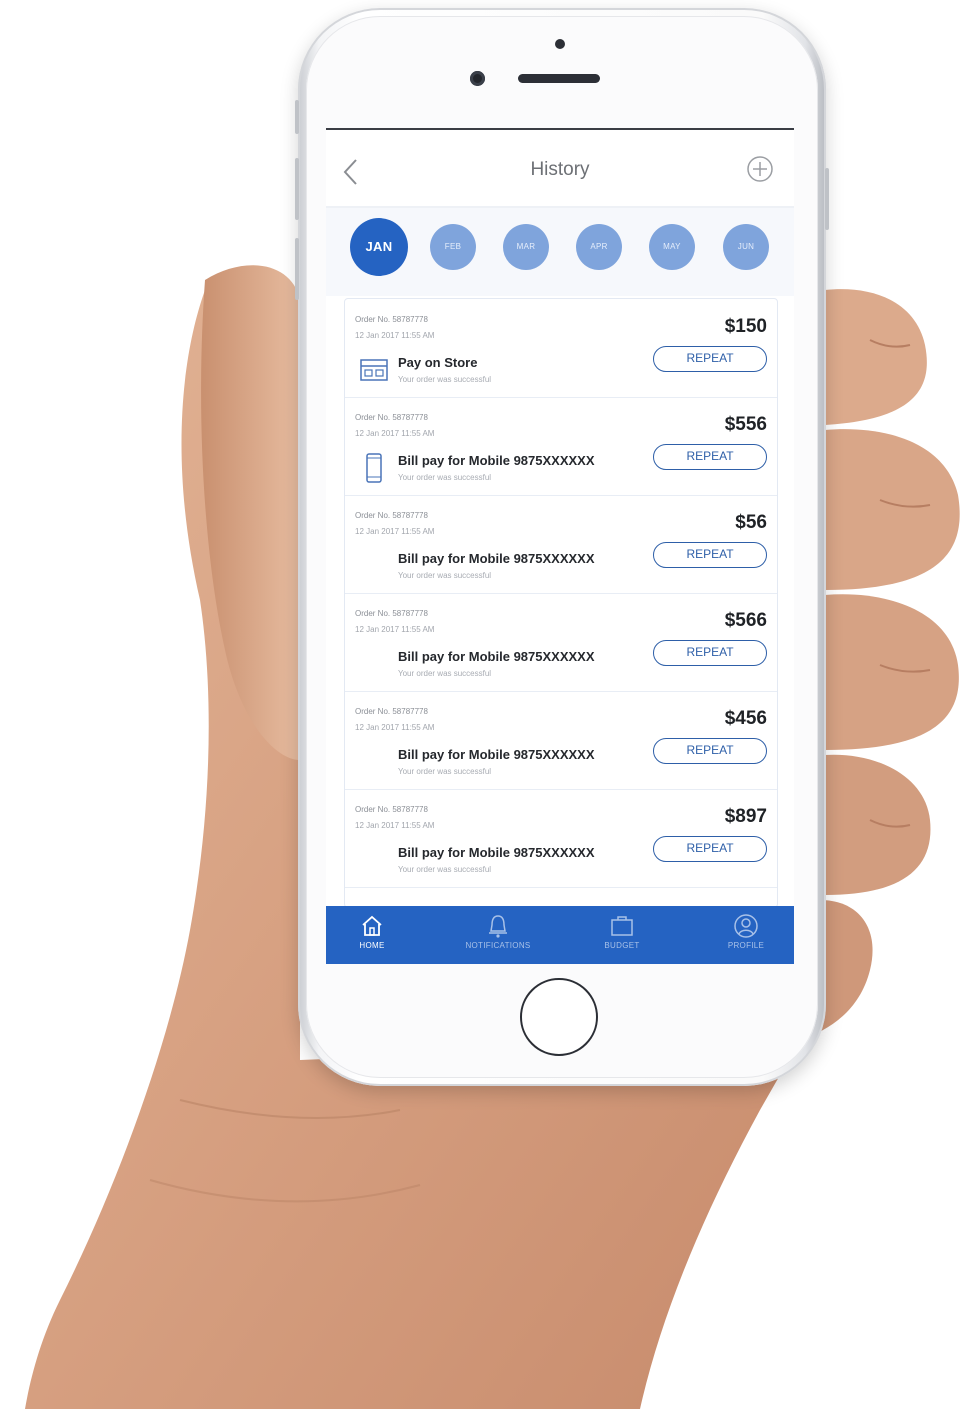 This screenshot has height=1409, width=965. What do you see at coordinates (560, 252) in the screenshot?
I see `month-selector: JAN FEB MAR APR MAY JUN` at bounding box center [560, 252].